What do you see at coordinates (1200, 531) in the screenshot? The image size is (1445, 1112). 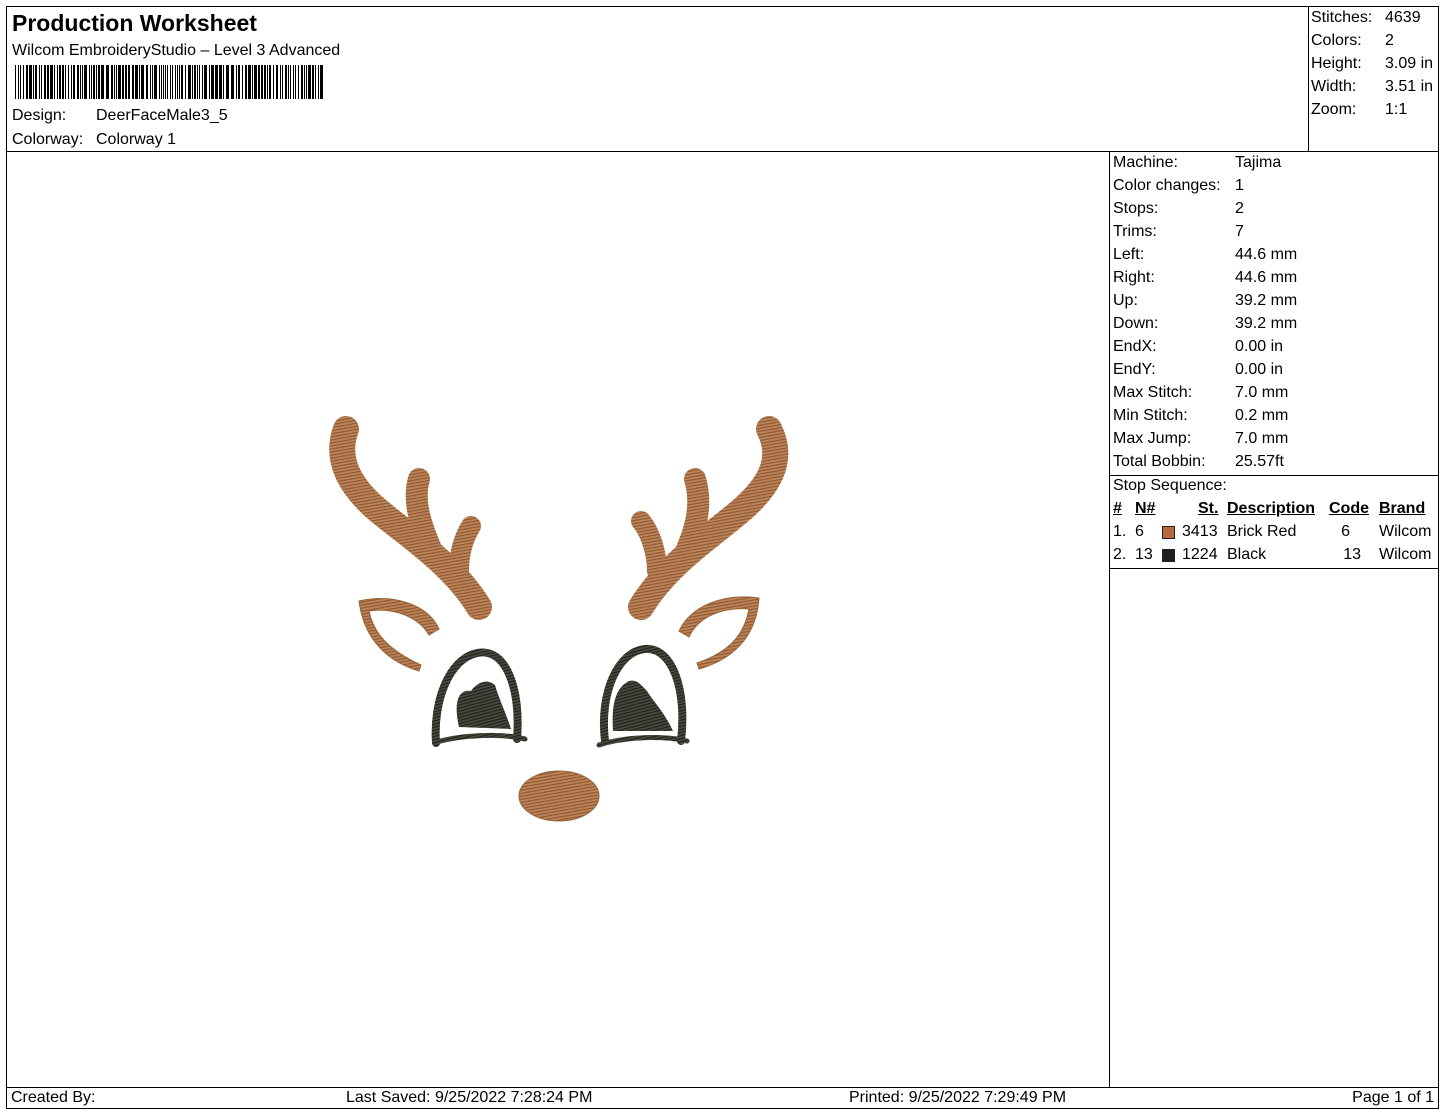 I see `row-stitch: 3413` at bounding box center [1200, 531].